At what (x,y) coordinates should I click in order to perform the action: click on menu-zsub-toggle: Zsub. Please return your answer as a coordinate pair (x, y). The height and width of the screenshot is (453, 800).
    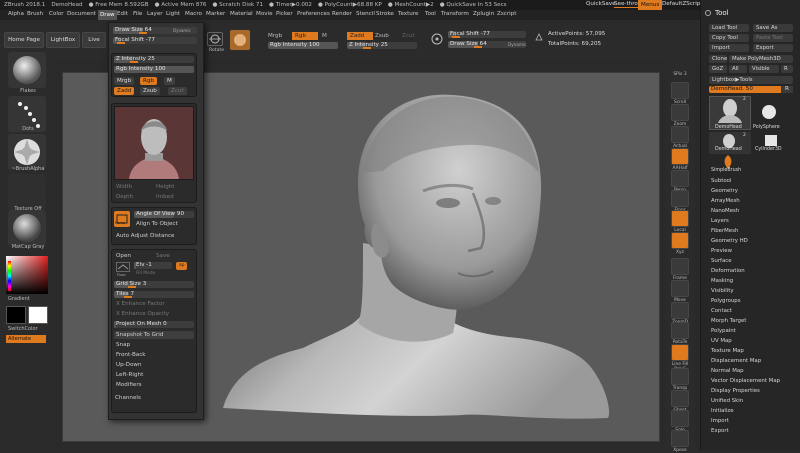
    Looking at the image, I should click on (150, 91).